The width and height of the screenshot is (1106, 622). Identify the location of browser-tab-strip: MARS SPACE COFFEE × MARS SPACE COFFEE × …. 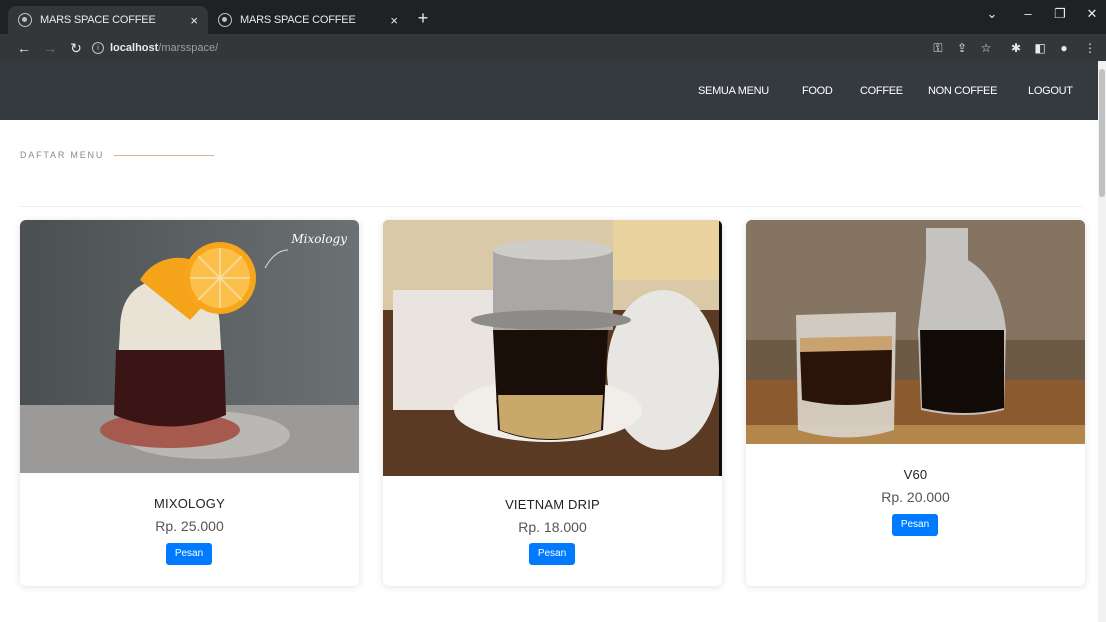
(553, 17).